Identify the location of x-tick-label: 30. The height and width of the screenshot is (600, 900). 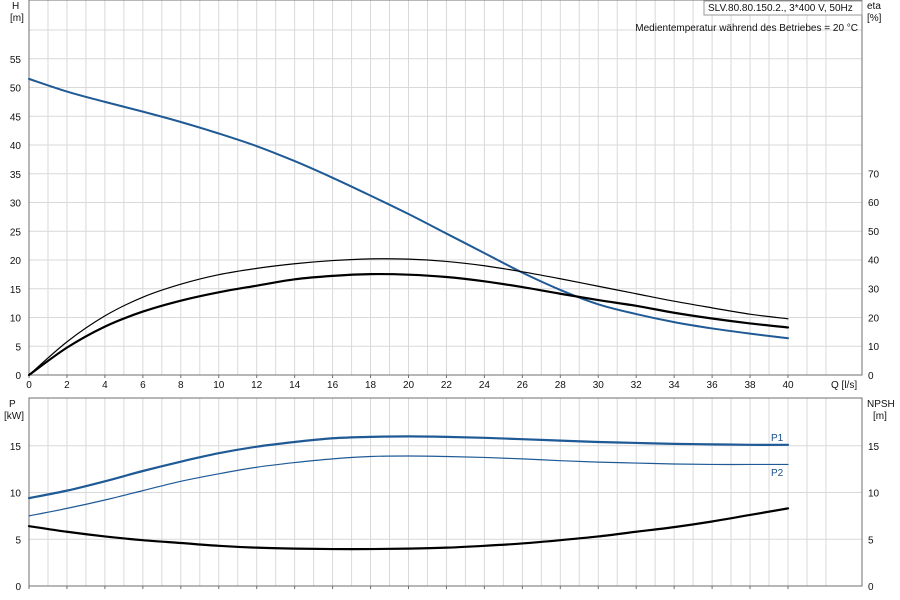
(599, 385).